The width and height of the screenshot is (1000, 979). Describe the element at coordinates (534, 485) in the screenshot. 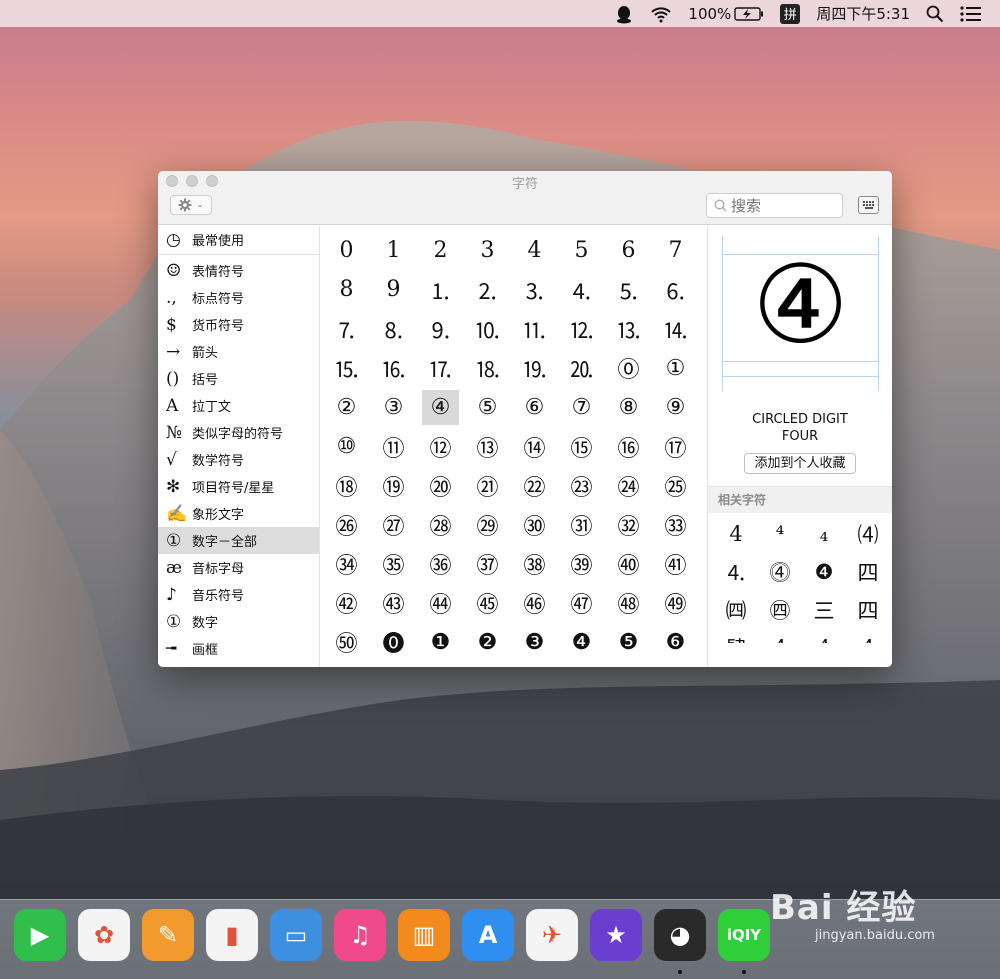

I see `character-cell: ㉒` at that location.